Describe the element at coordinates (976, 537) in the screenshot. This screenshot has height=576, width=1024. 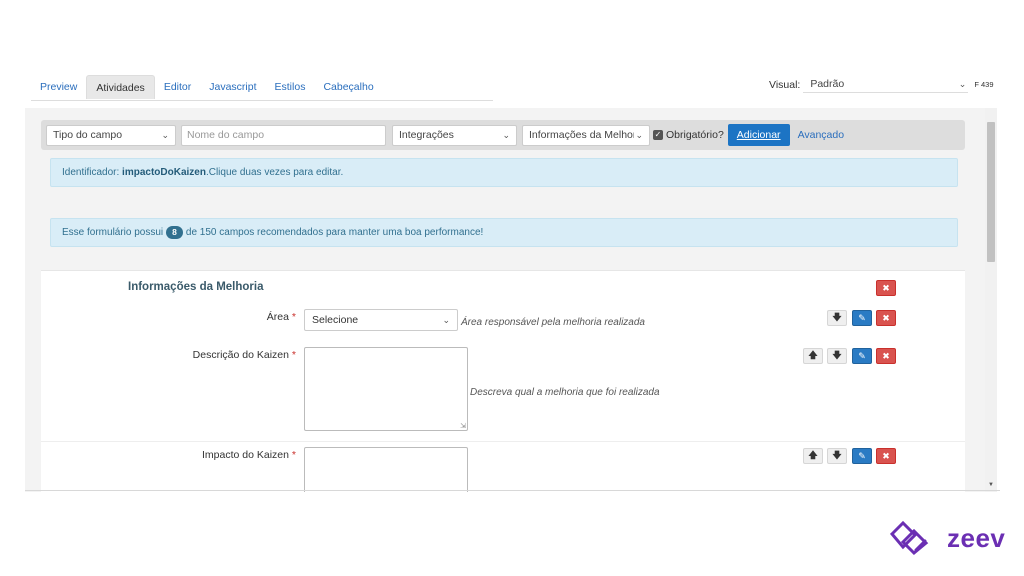
I see `brand-name: zeev` at that location.